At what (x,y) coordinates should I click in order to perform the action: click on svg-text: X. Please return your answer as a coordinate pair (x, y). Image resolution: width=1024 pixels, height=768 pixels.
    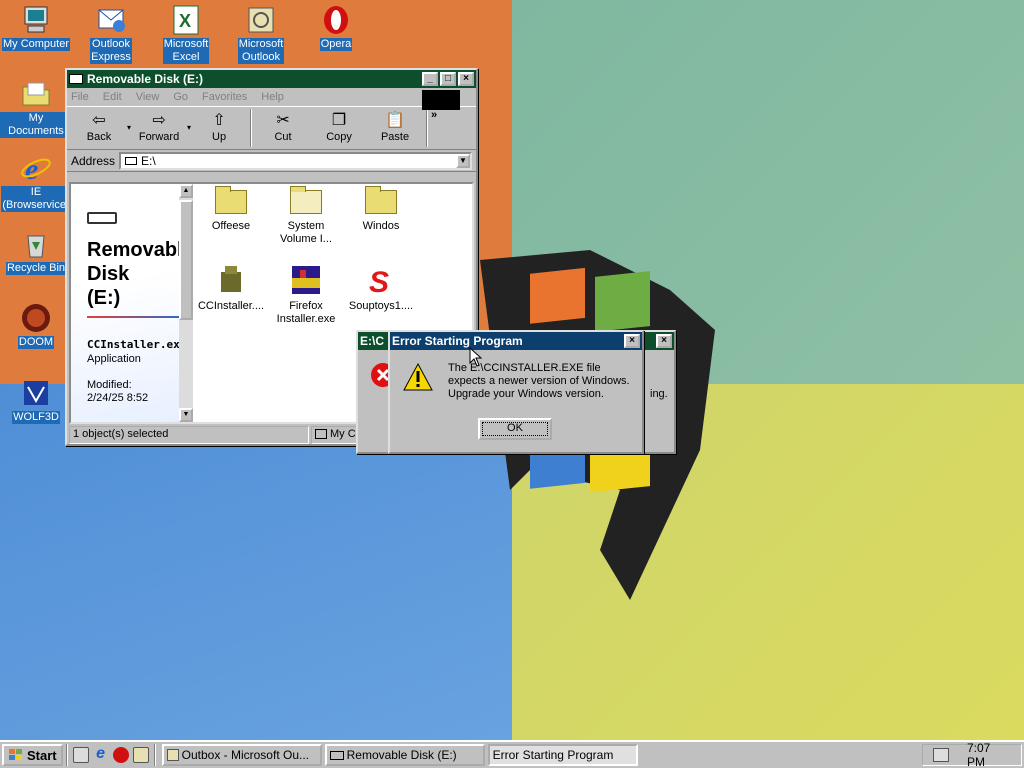
    Looking at the image, I should click on (185, 21).